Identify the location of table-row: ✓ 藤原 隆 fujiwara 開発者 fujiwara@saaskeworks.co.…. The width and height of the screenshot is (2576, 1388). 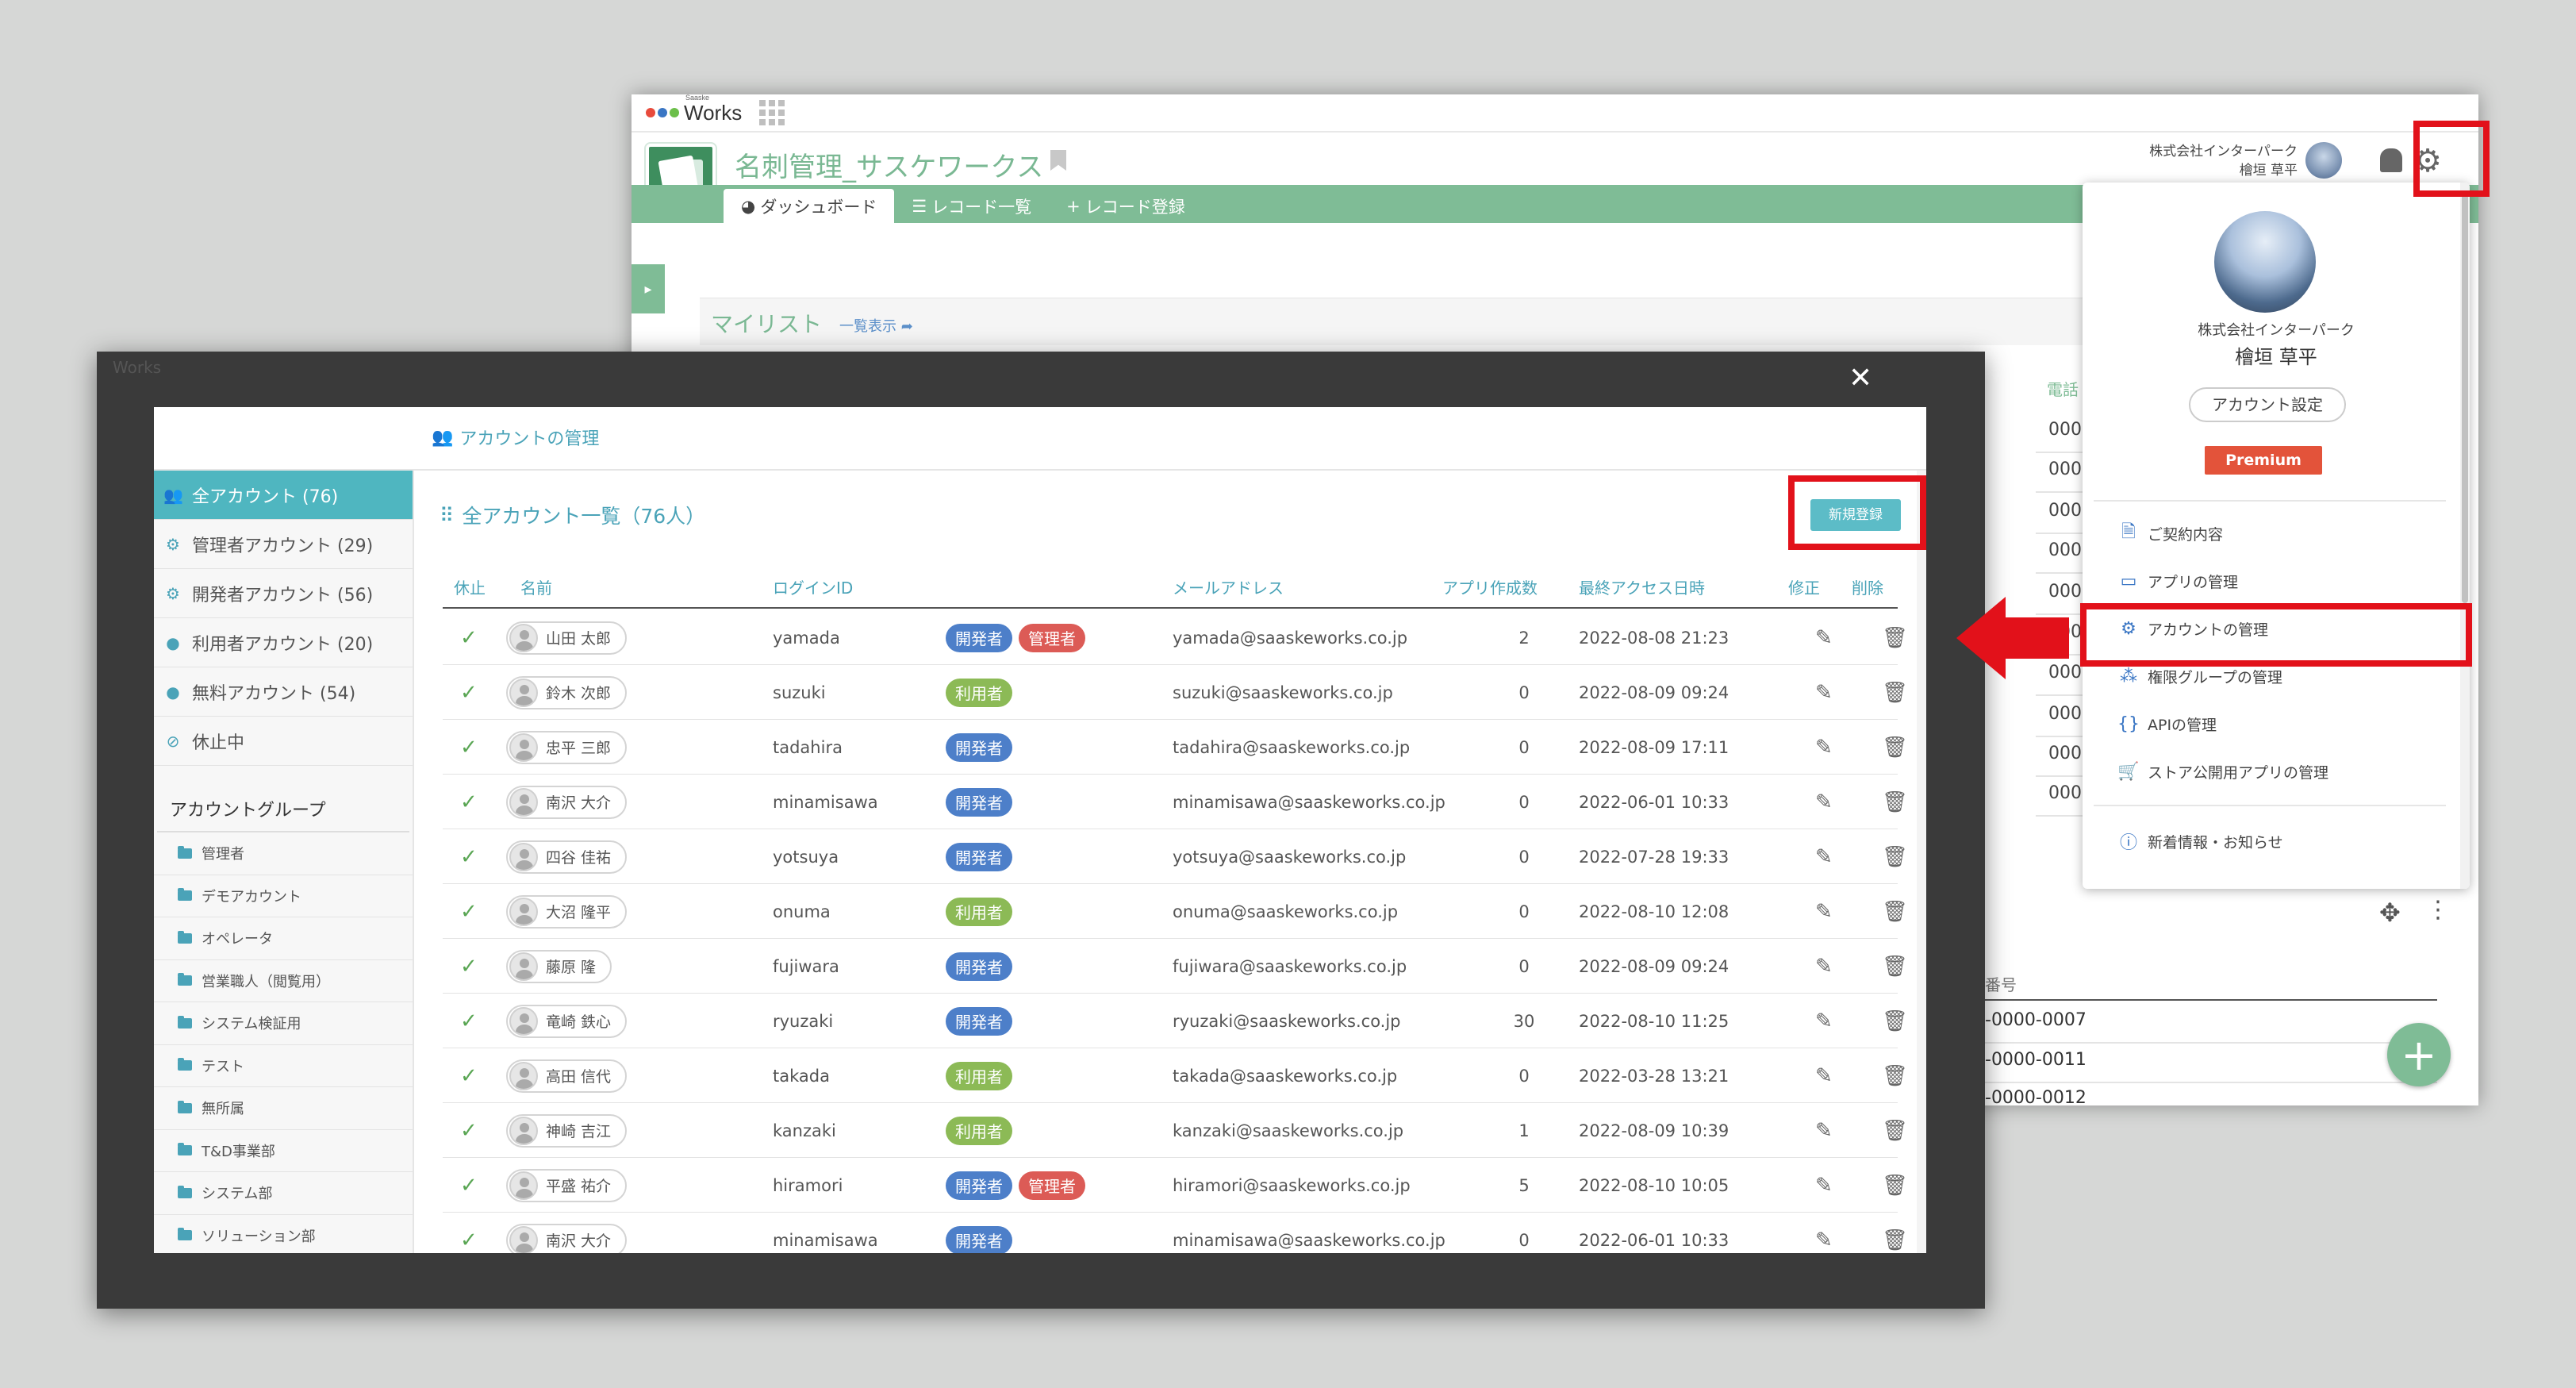
(1175, 966).